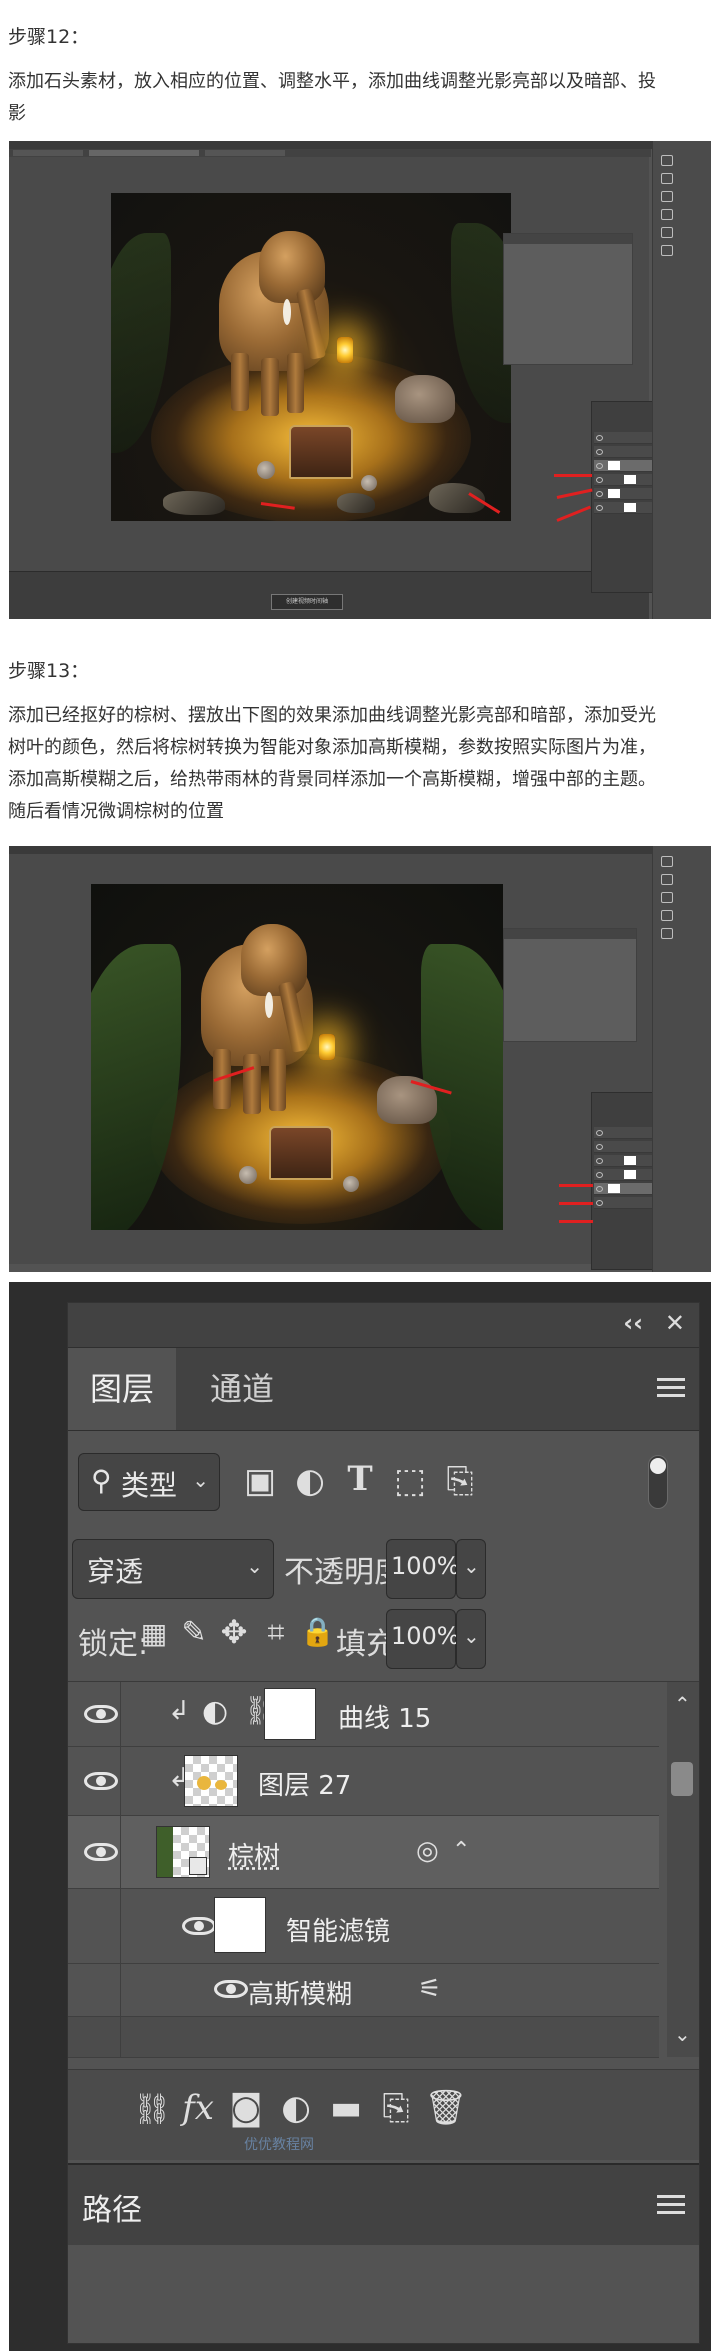 This screenshot has height=2351, width=720. I want to click on elephant-tusk, so click(269, 1005).